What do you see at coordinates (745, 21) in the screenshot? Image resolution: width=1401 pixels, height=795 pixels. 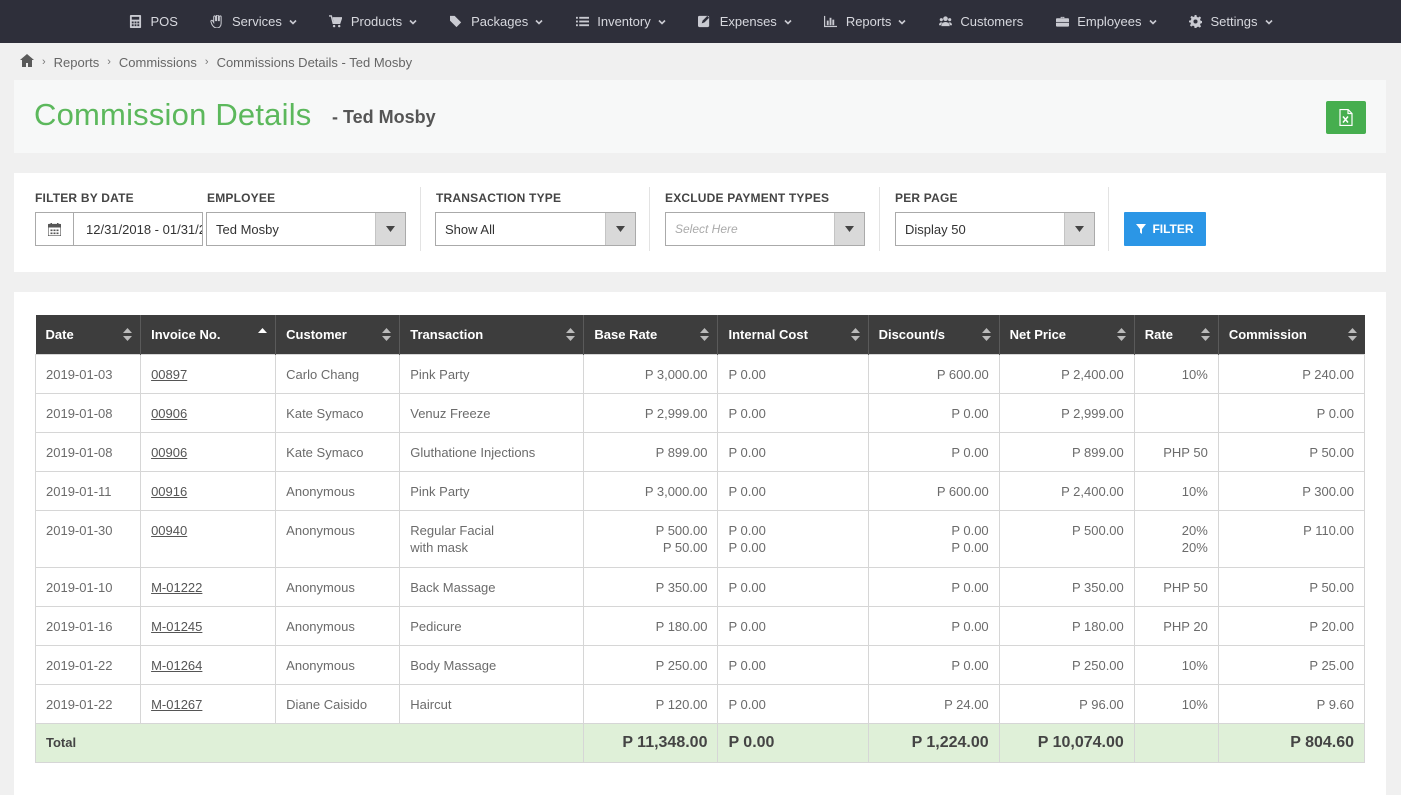 I see `nav-expenses: Expenses` at bounding box center [745, 21].